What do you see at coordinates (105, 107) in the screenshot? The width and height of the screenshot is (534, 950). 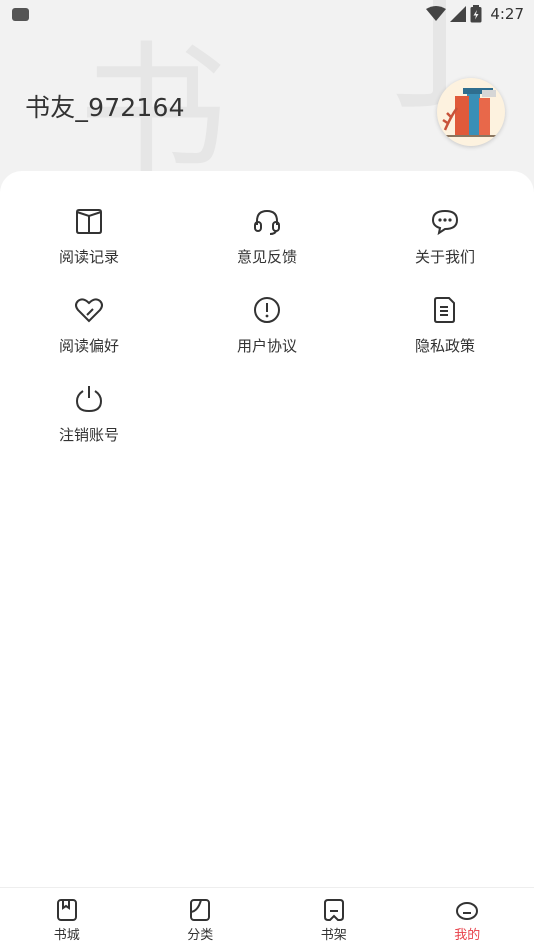 I see `username: 书友_972164` at bounding box center [105, 107].